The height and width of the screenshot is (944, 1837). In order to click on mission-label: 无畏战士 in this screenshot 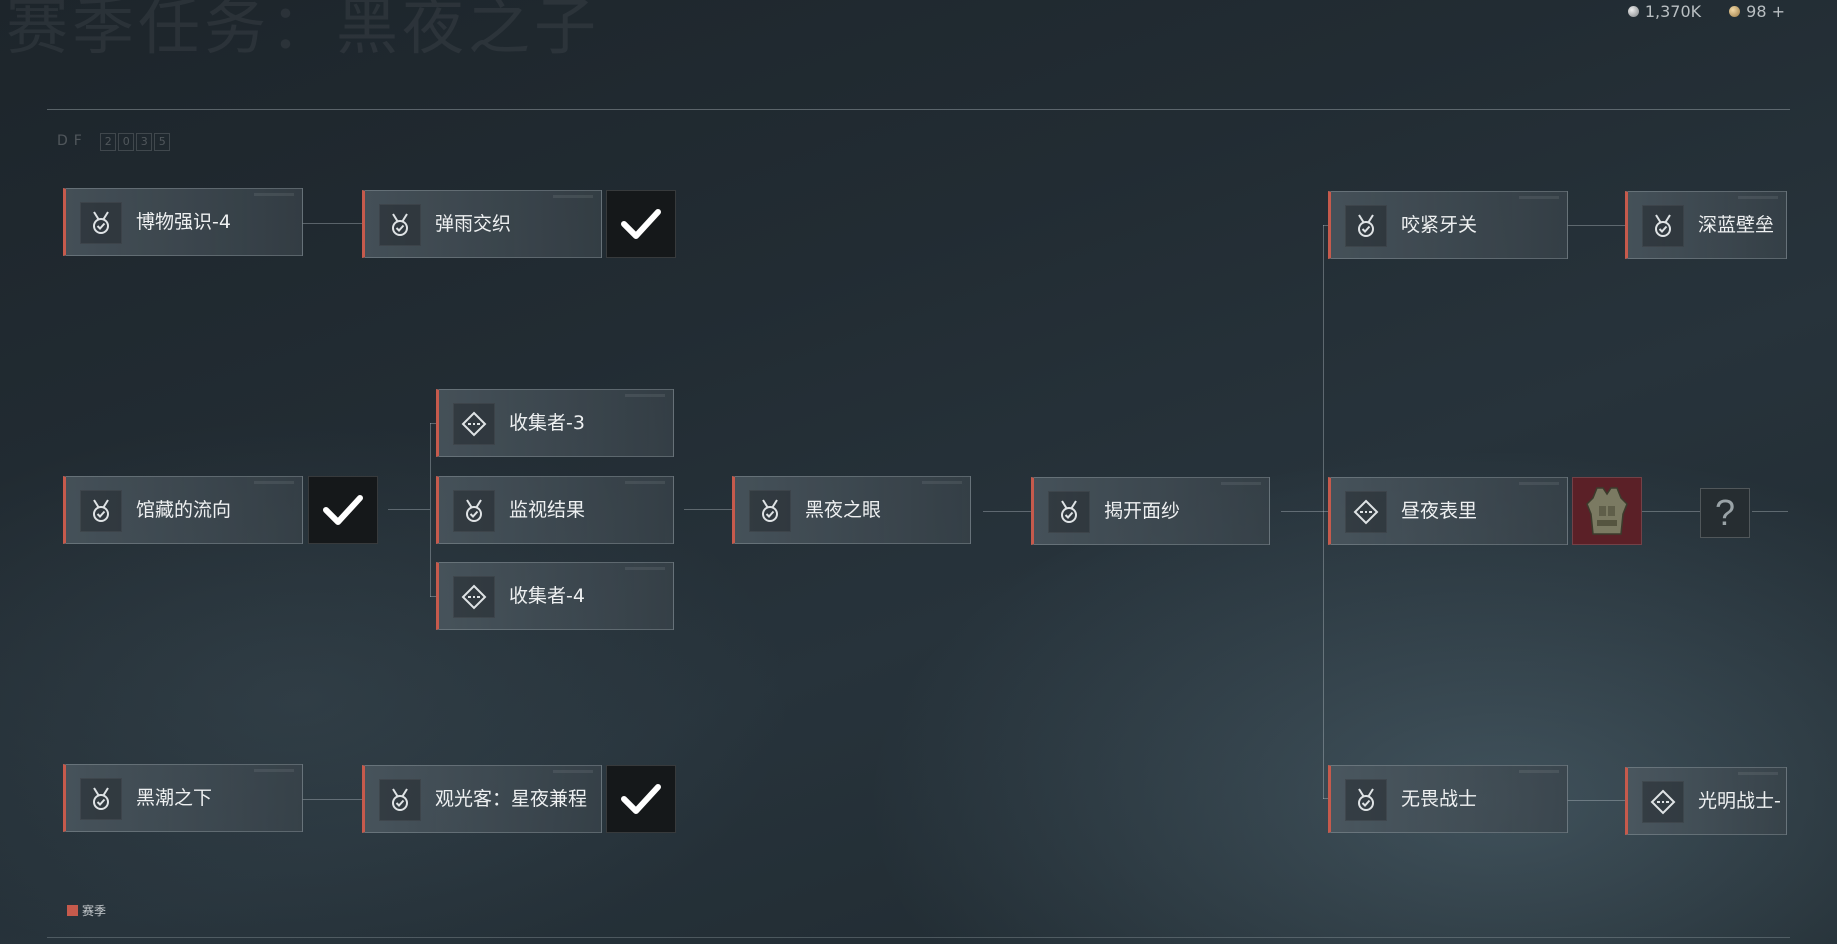, I will do `click(1439, 799)`.